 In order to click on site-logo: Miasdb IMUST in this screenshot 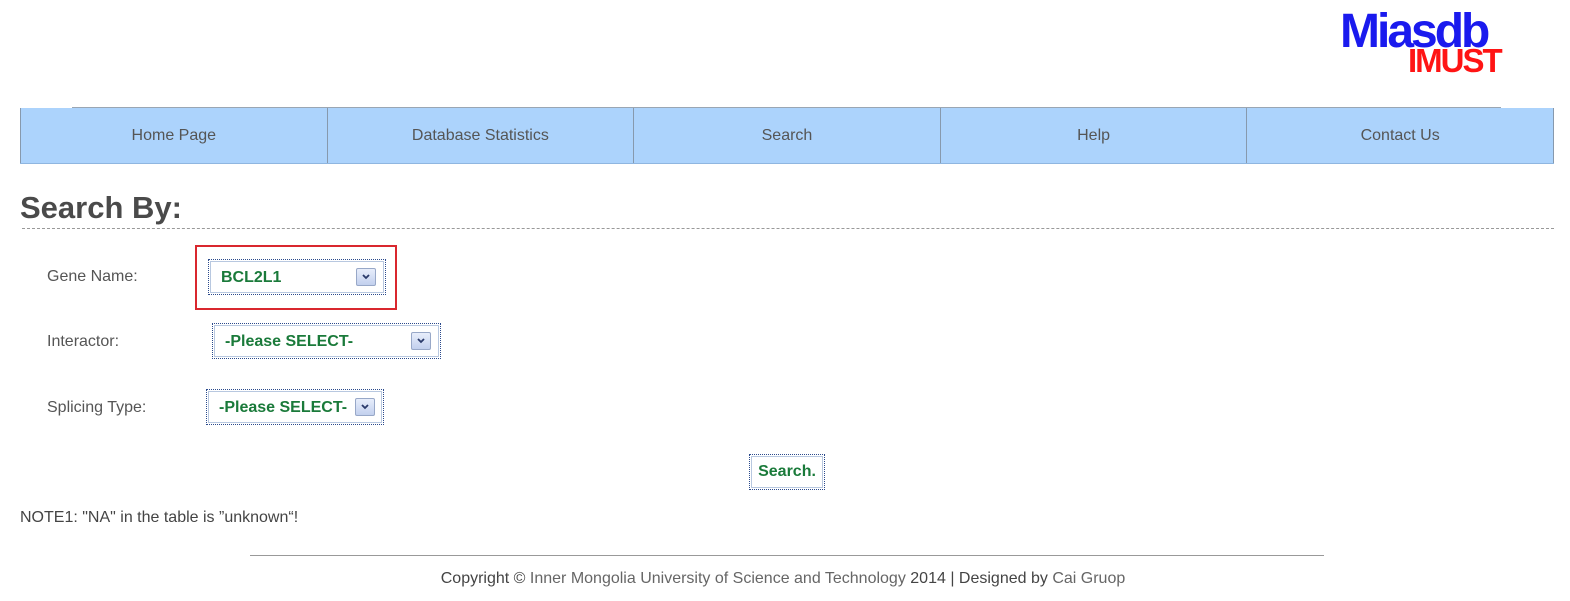, I will do `click(1423, 44)`.